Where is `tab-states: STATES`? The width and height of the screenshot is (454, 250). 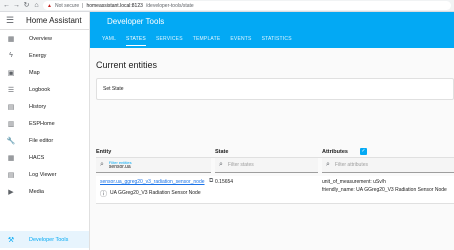 tab-states: STATES is located at coordinates (136, 41).